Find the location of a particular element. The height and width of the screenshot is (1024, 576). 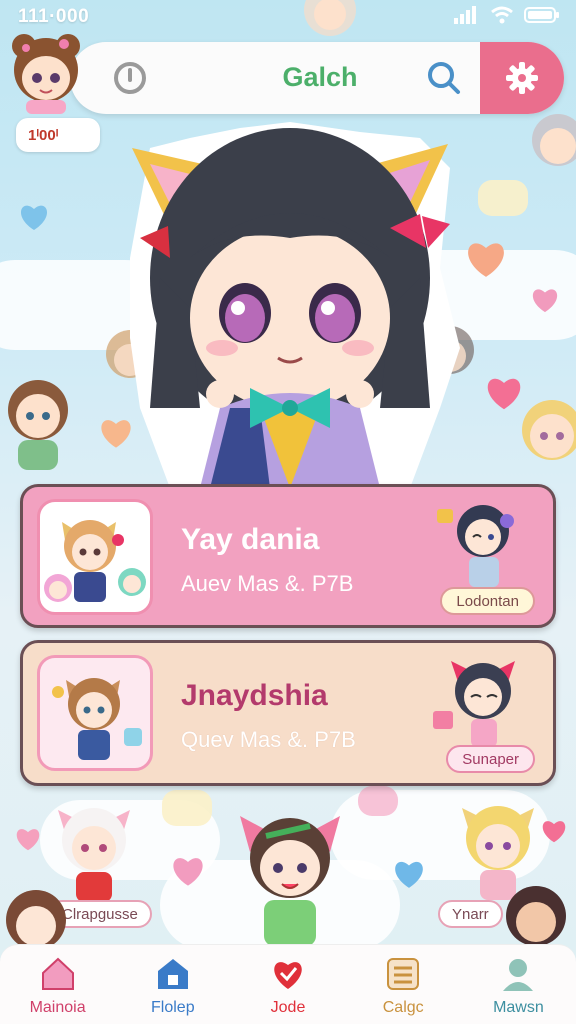

search-icon is located at coordinates (444, 78).